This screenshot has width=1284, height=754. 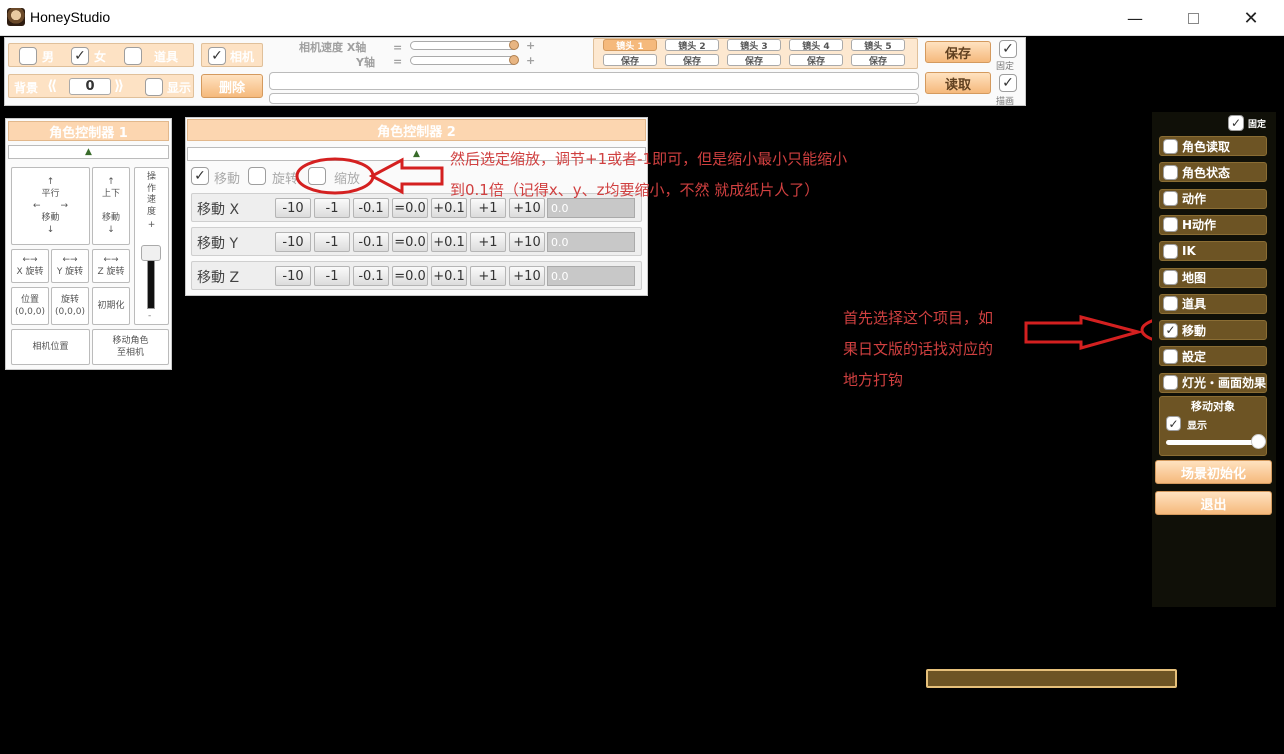 I want to click on menu-item: 地图, so click(x=1213, y=277).